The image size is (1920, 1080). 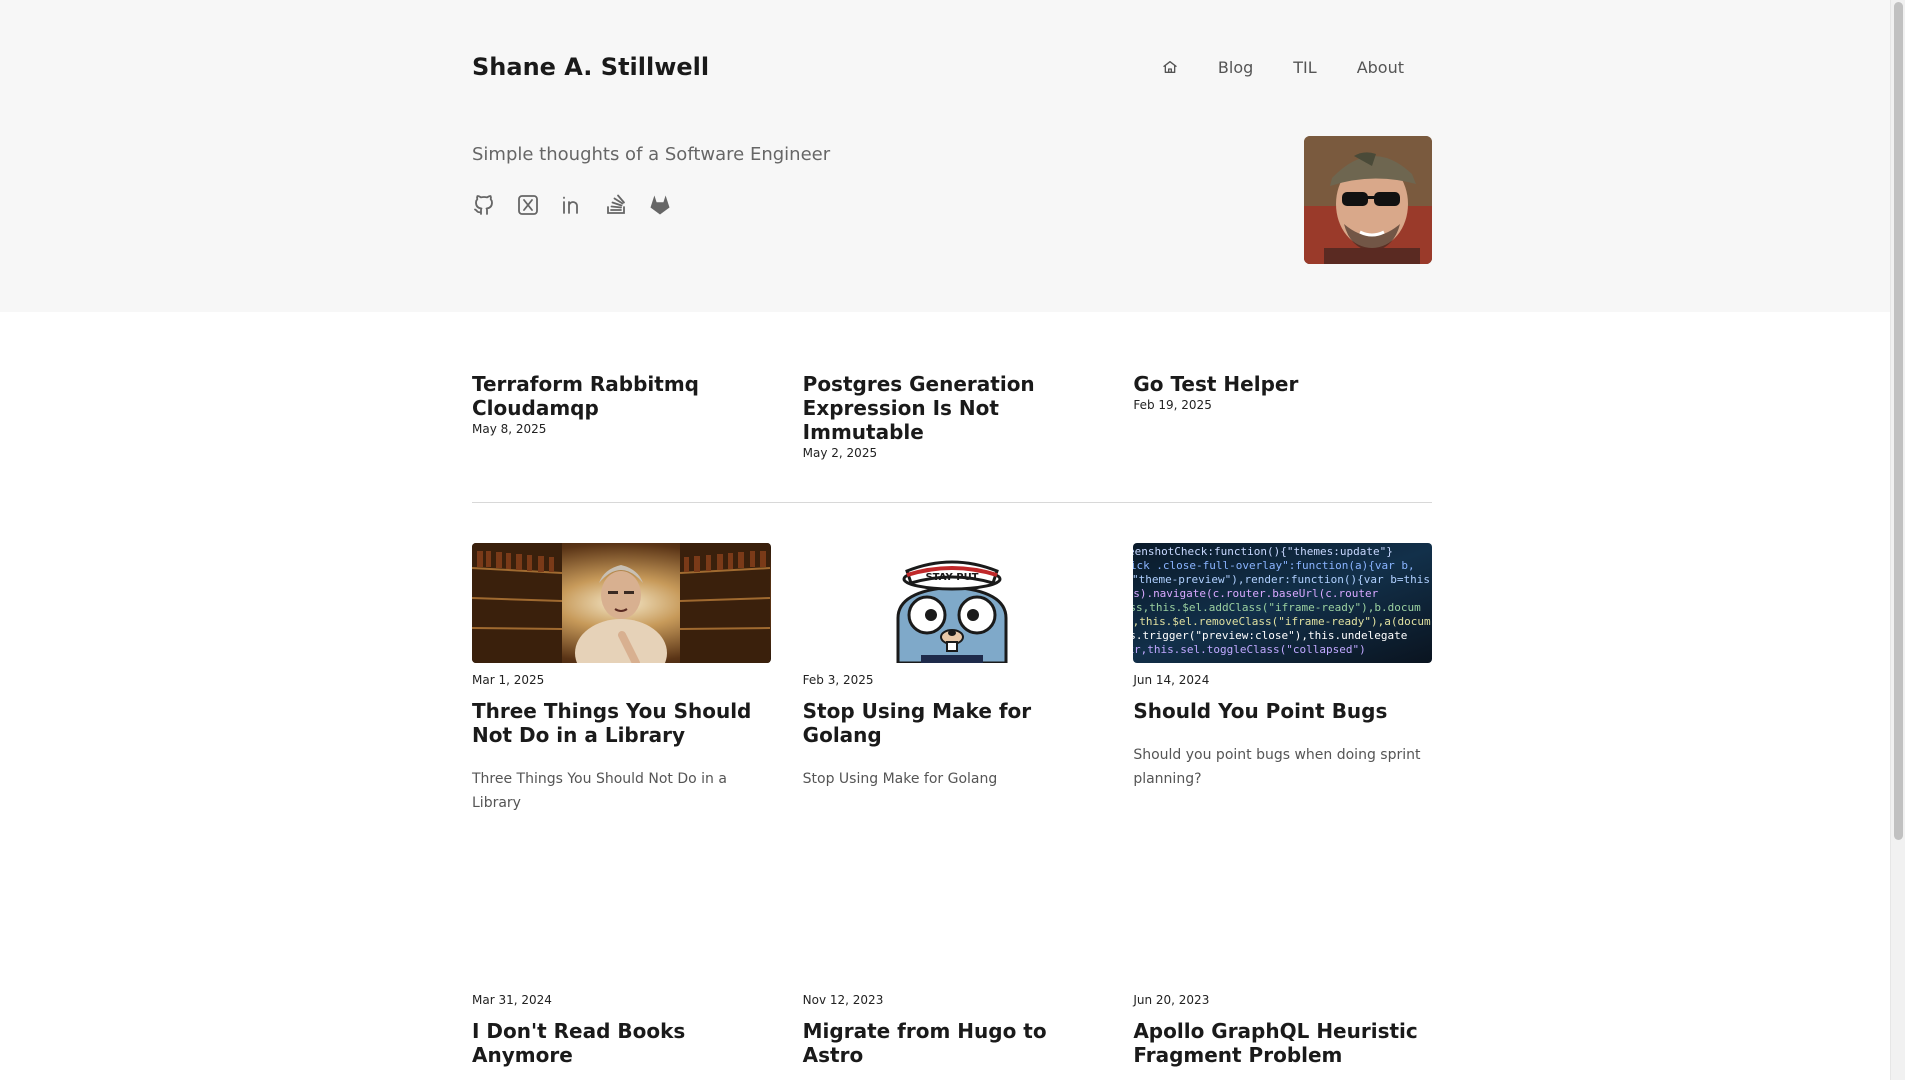 I want to click on code-line: this).navigate(c.router.baseUrl(c.router, so click(x=1256, y=593).